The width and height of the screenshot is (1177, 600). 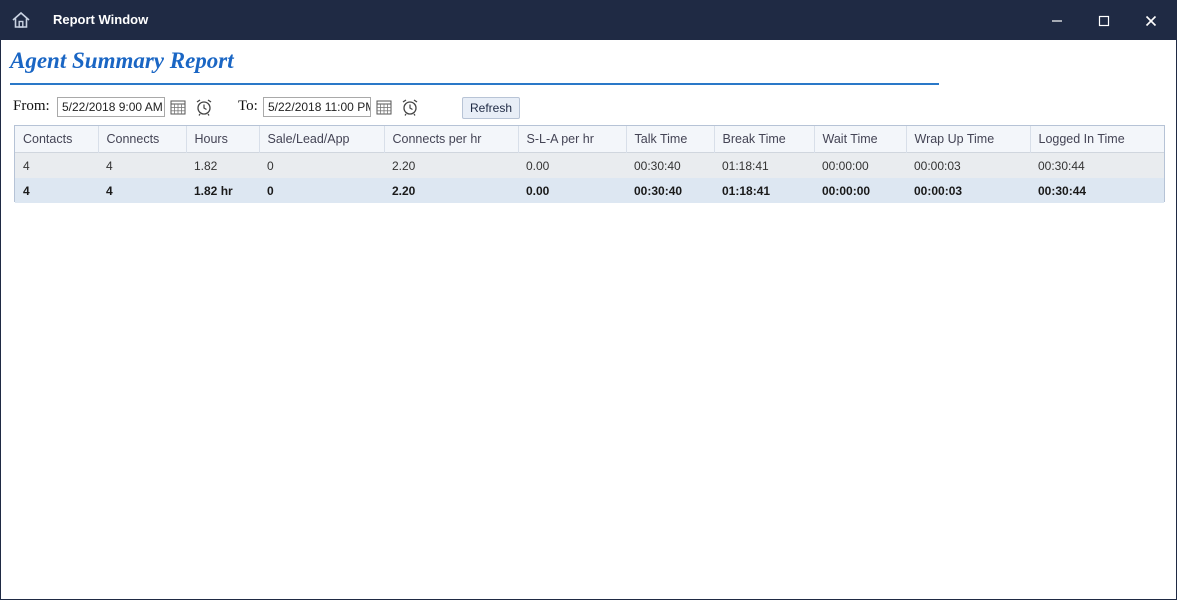 What do you see at coordinates (451, 190) in the screenshot?
I see `total-cell: 2.20` at bounding box center [451, 190].